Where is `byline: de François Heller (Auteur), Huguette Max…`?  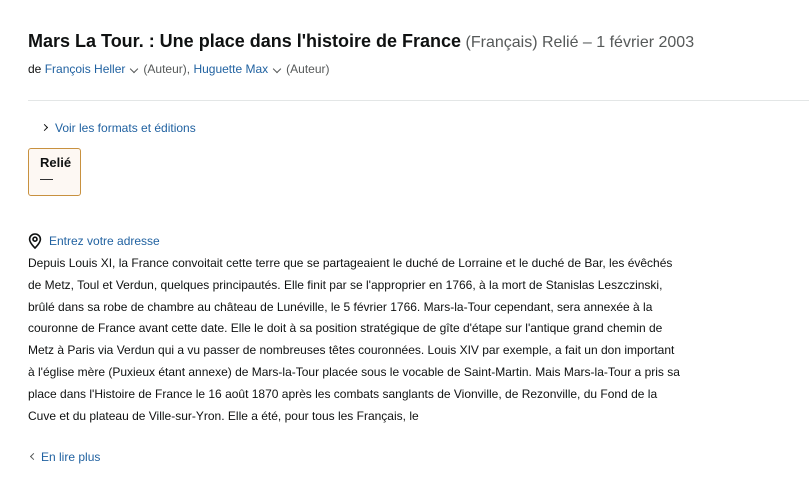
byline: de François Heller (Auteur), Huguette Max… is located at coordinates (179, 69).